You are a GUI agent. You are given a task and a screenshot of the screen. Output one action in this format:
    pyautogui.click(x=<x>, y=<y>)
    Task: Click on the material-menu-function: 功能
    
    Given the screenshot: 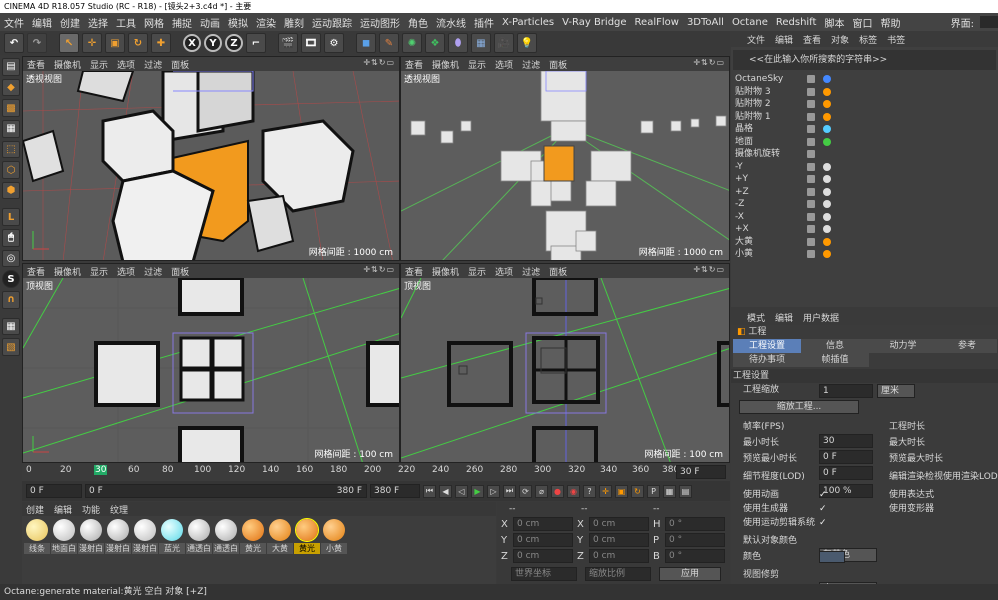 What is the action you would take?
    pyautogui.click(x=91, y=509)
    